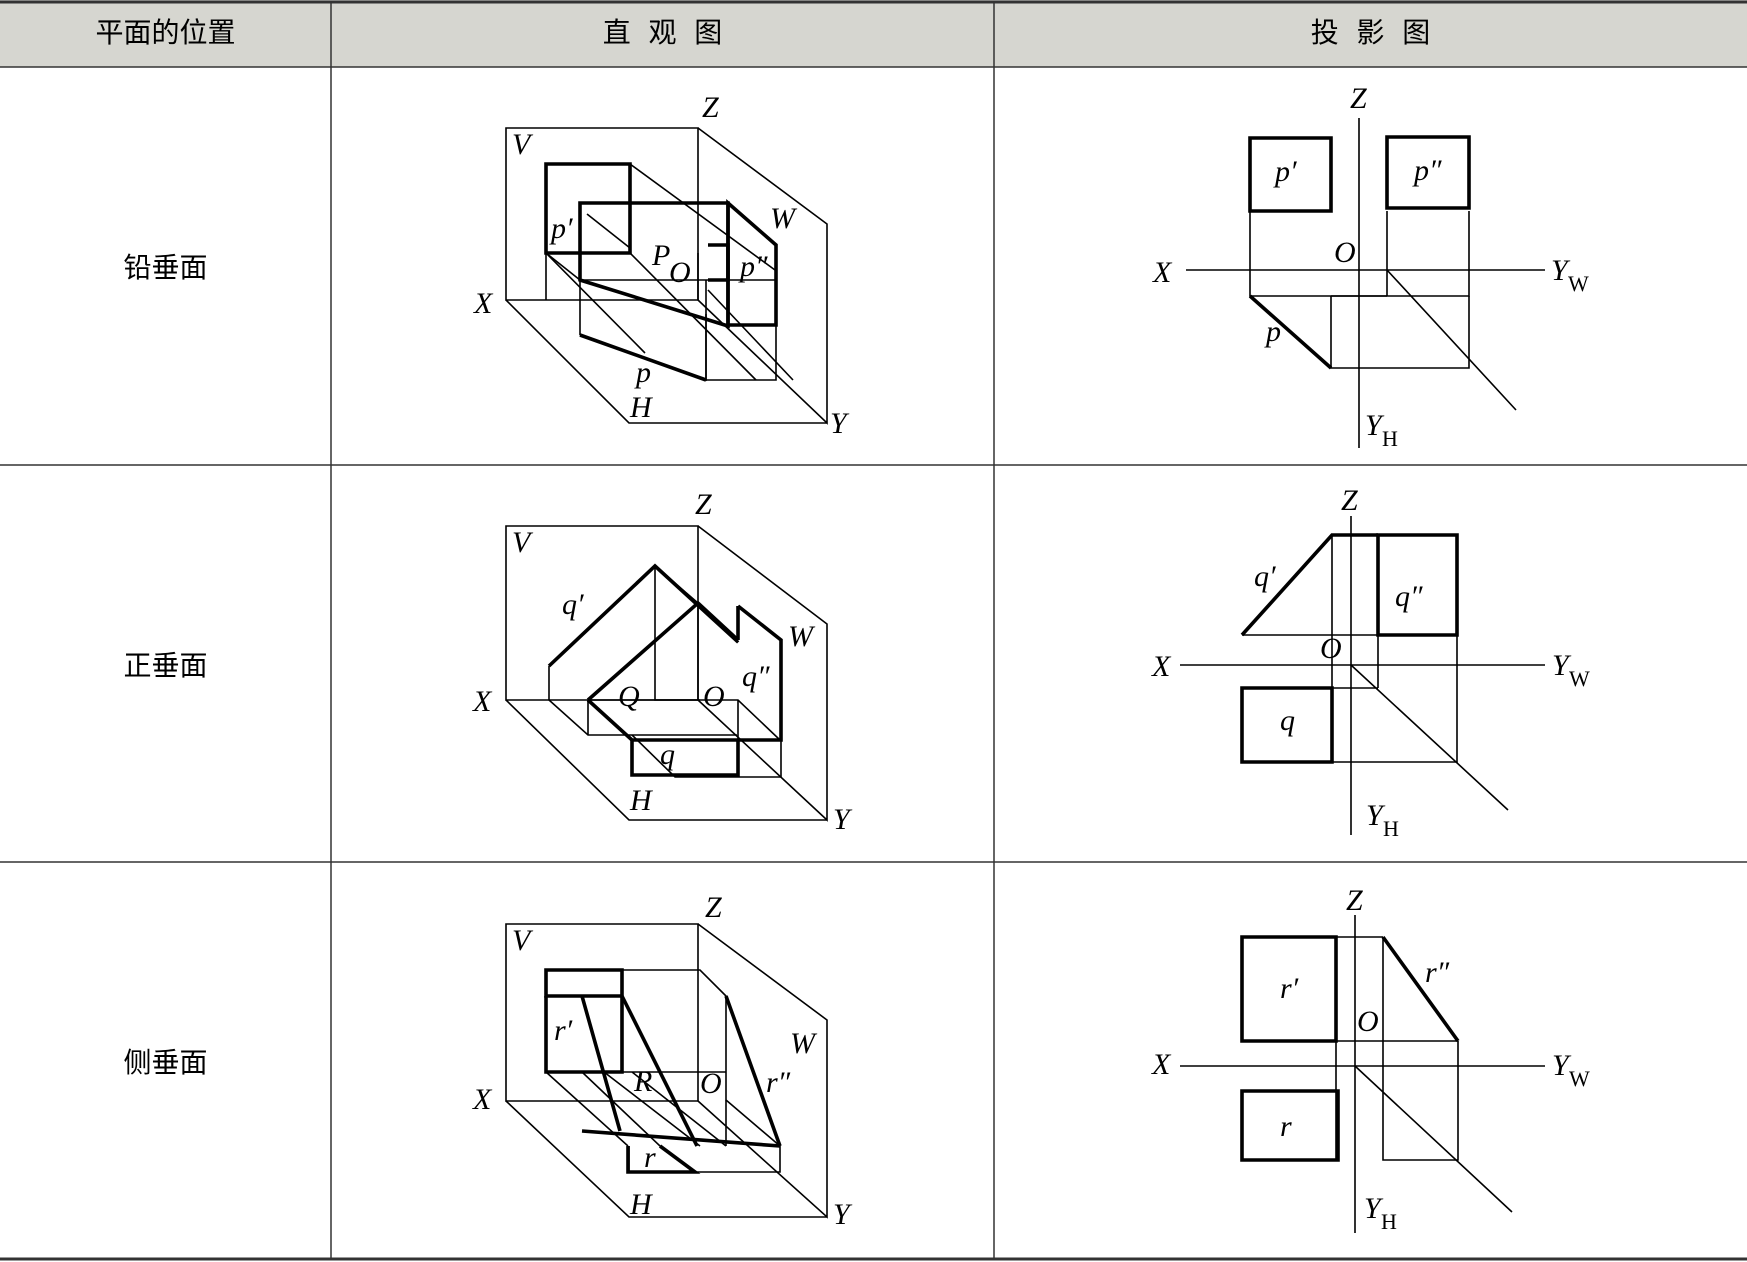  I want to click on r3-iso-h: H, so click(641, 1204).